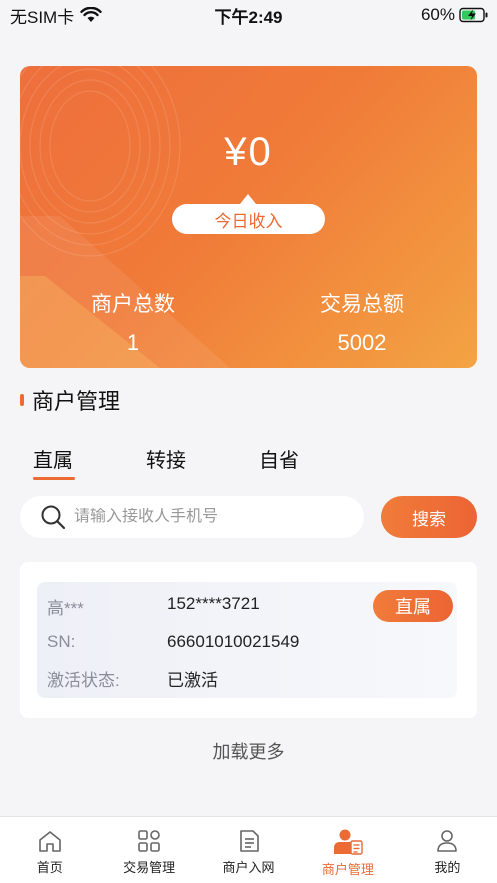 The image size is (497, 883). I want to click on sn-value: 66601010021549, so click(233, 641).